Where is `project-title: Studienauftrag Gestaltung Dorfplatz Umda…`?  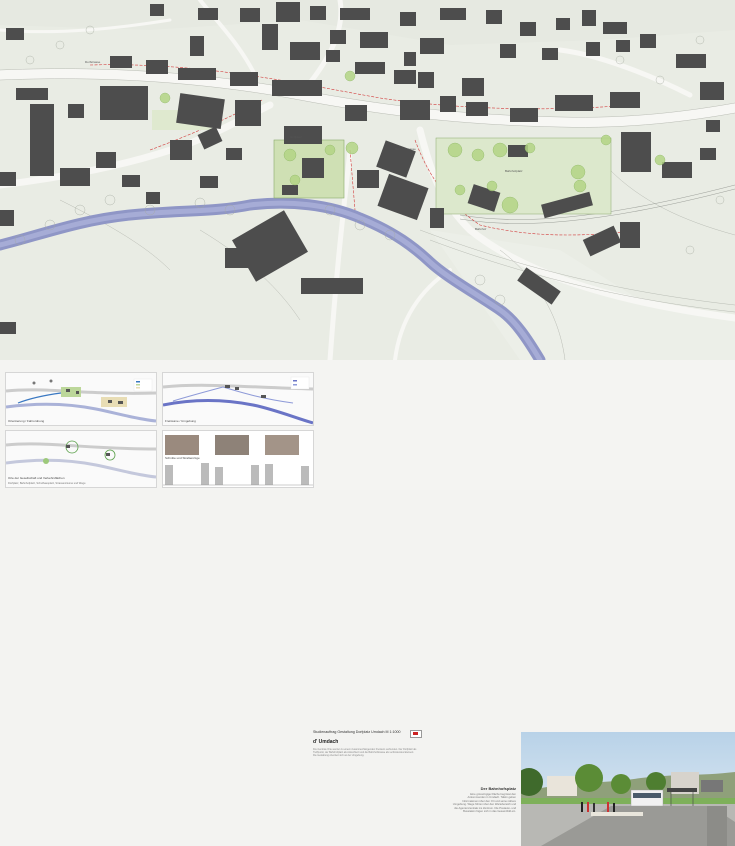
project-title: Studienauftrag Gestaltung Dorfplatz Umda… is located at coordinates (357, 732).